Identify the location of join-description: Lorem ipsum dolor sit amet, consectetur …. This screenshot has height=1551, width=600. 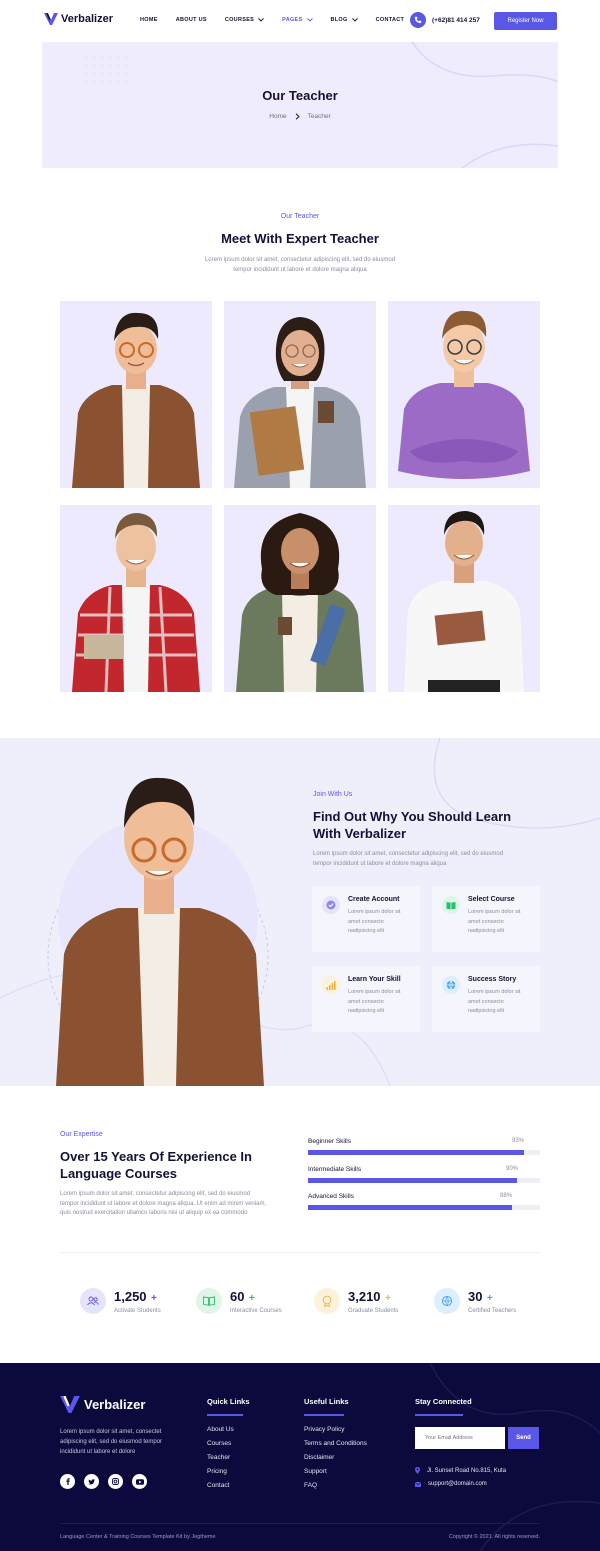
(408, 859).